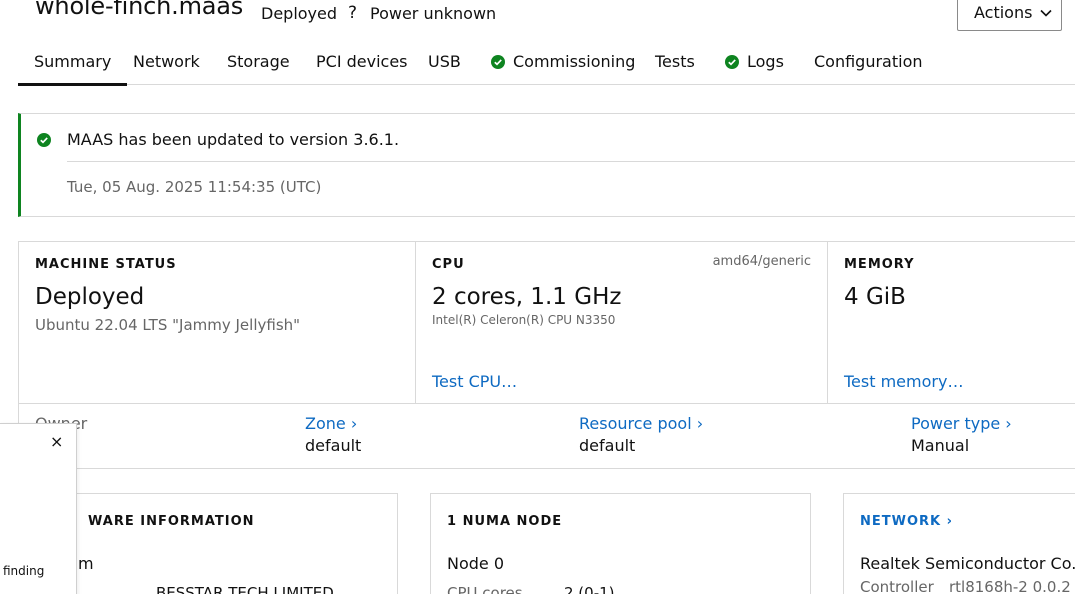 This screenshot has width=1075, height=594. Describe the element at coordinates (245, 589) in the screenshot. I see `hardware-vendor: BESSTAR TECH LIMITED` at that location.